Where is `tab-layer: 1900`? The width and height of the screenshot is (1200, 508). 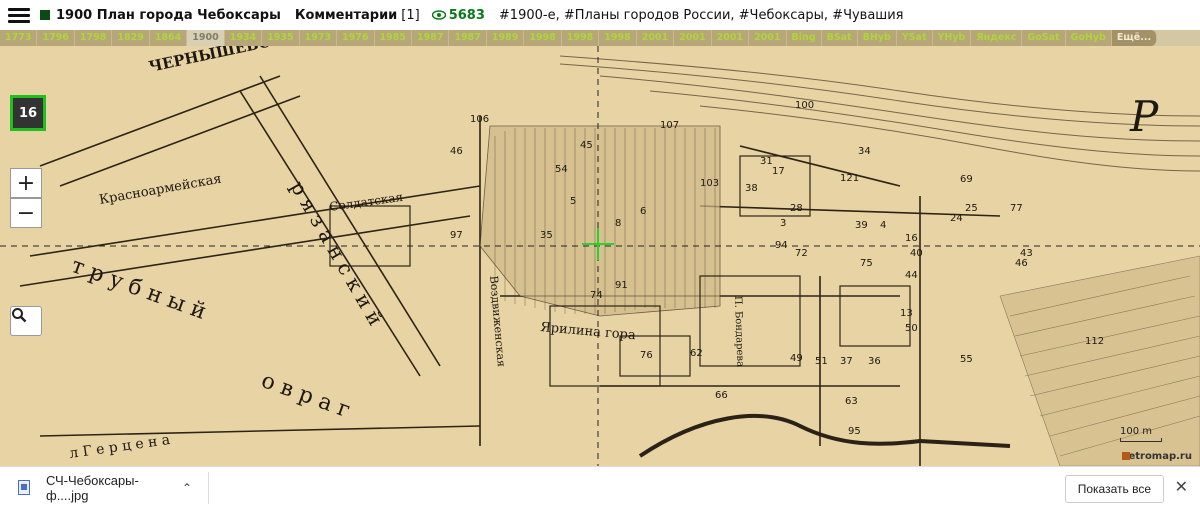 tab-layer: 1900 is located at coordinates (206, 38).